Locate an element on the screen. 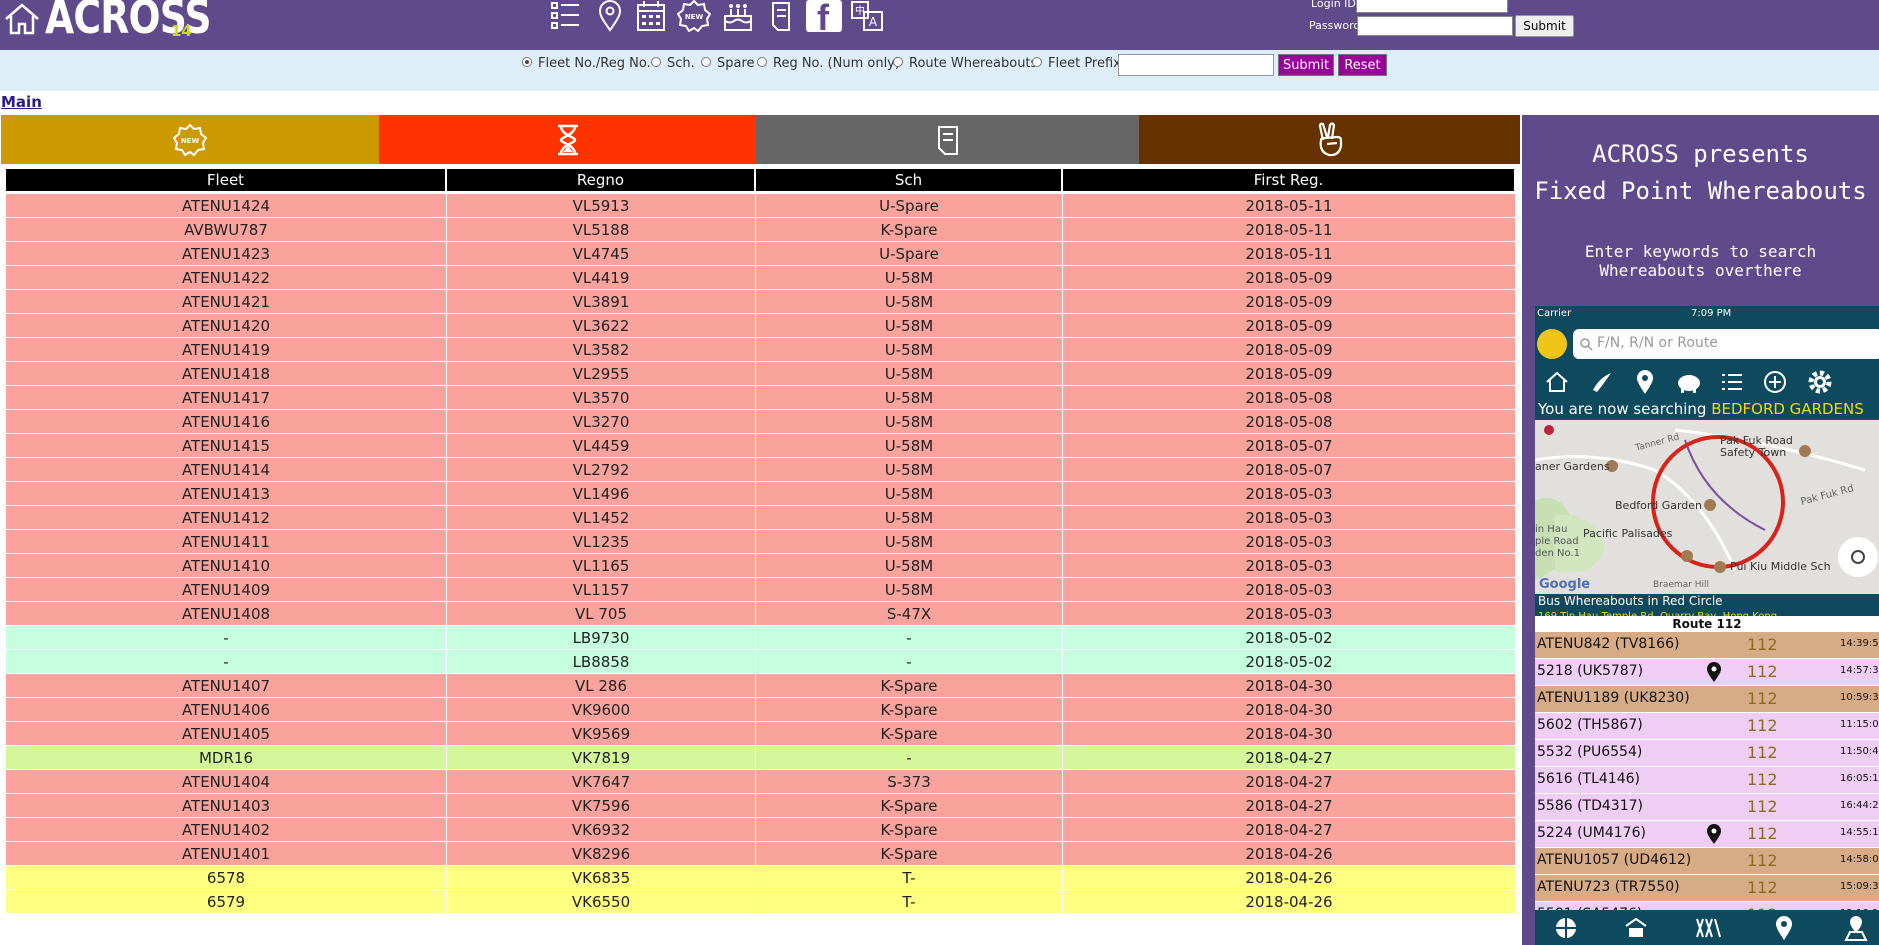 Image resolution: width=1879 pixels, height=945 pixels. bus-fleet-label: ATENU723 (TR7550) is located at coordinates (1608, 887).